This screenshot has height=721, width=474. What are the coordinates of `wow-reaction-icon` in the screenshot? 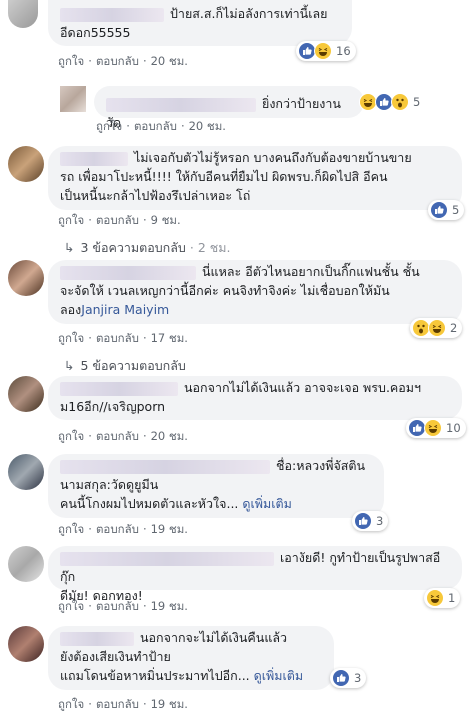 It's located at (400, 102).